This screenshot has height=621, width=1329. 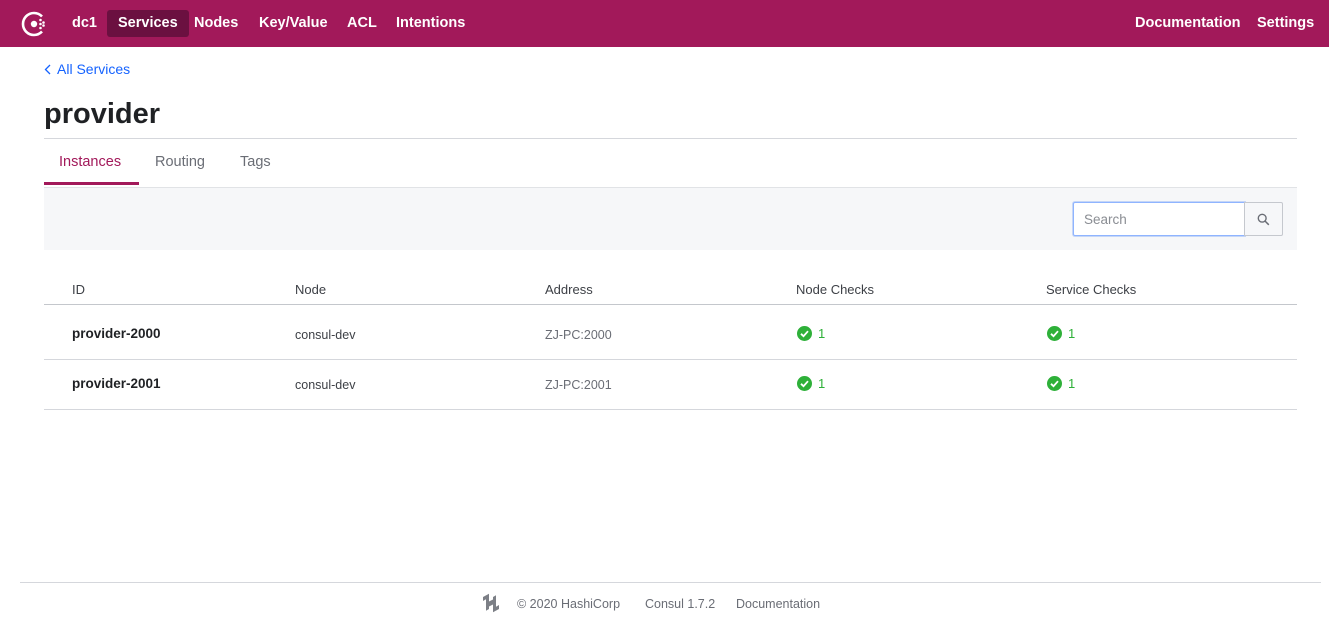 I want to click on footer-documentation-link: Documentation, so click(x=778, y=604).